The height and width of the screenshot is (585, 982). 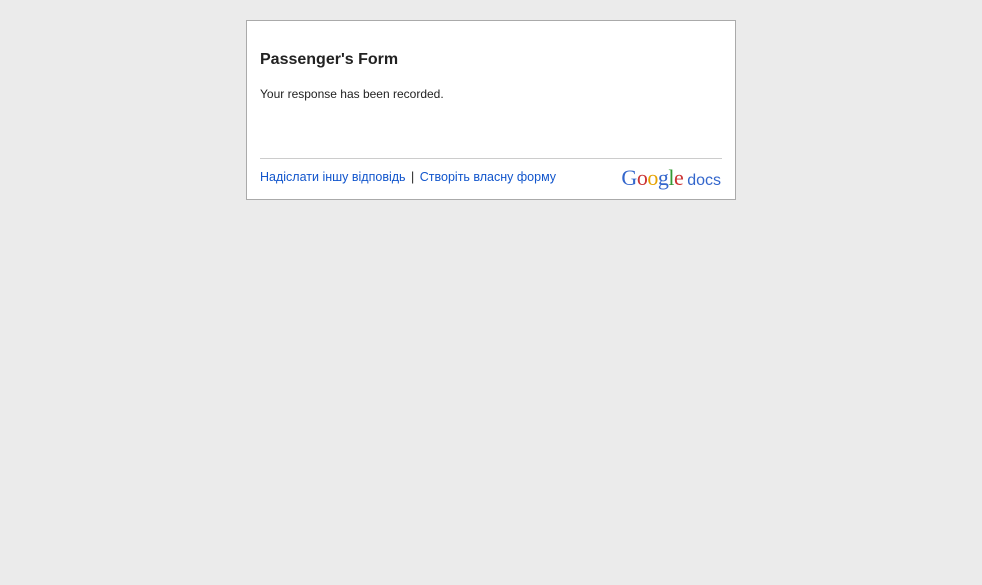 I want to click on google-wordmark: Google, so click(x=652, y=177).